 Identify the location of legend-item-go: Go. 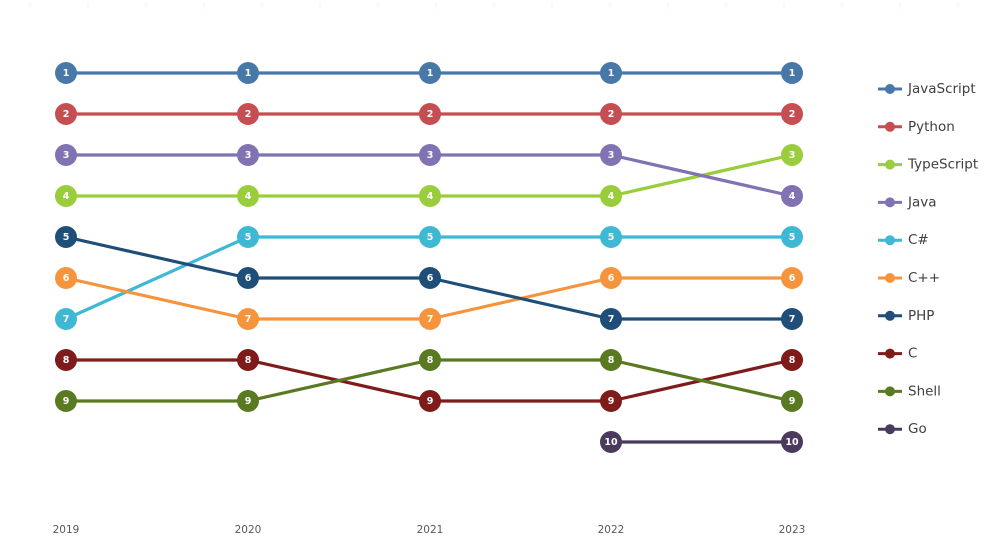
(902, 429).